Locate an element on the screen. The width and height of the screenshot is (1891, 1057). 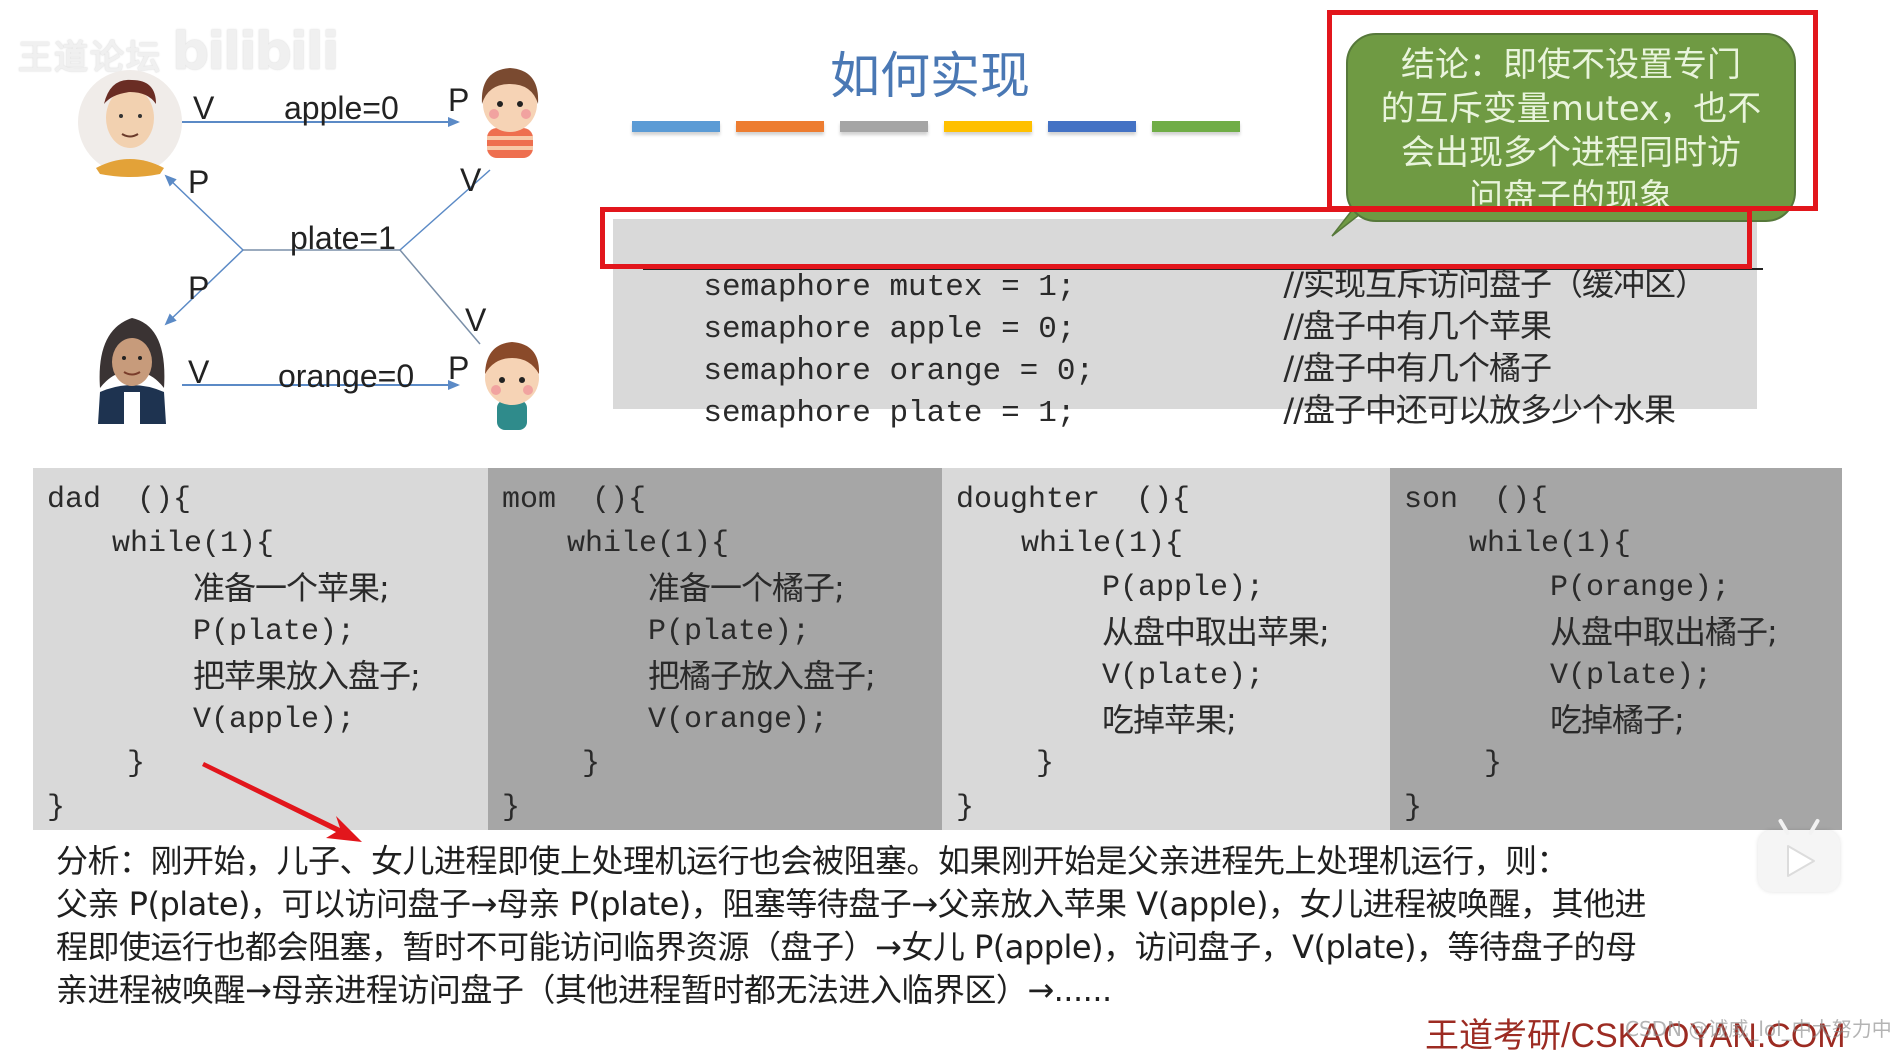
op-label-daughter-apple: P is located at coordinates (459, 100).